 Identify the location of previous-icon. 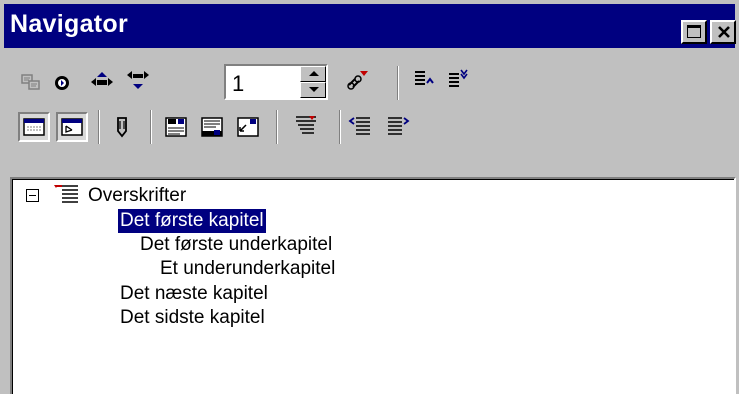
(102, 81).